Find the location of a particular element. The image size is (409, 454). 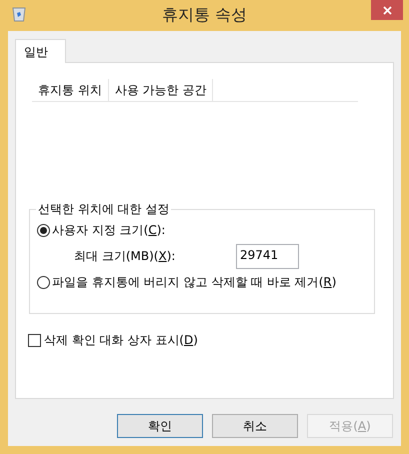

dialog-button: 취소 is located at coordinates (255, 426).